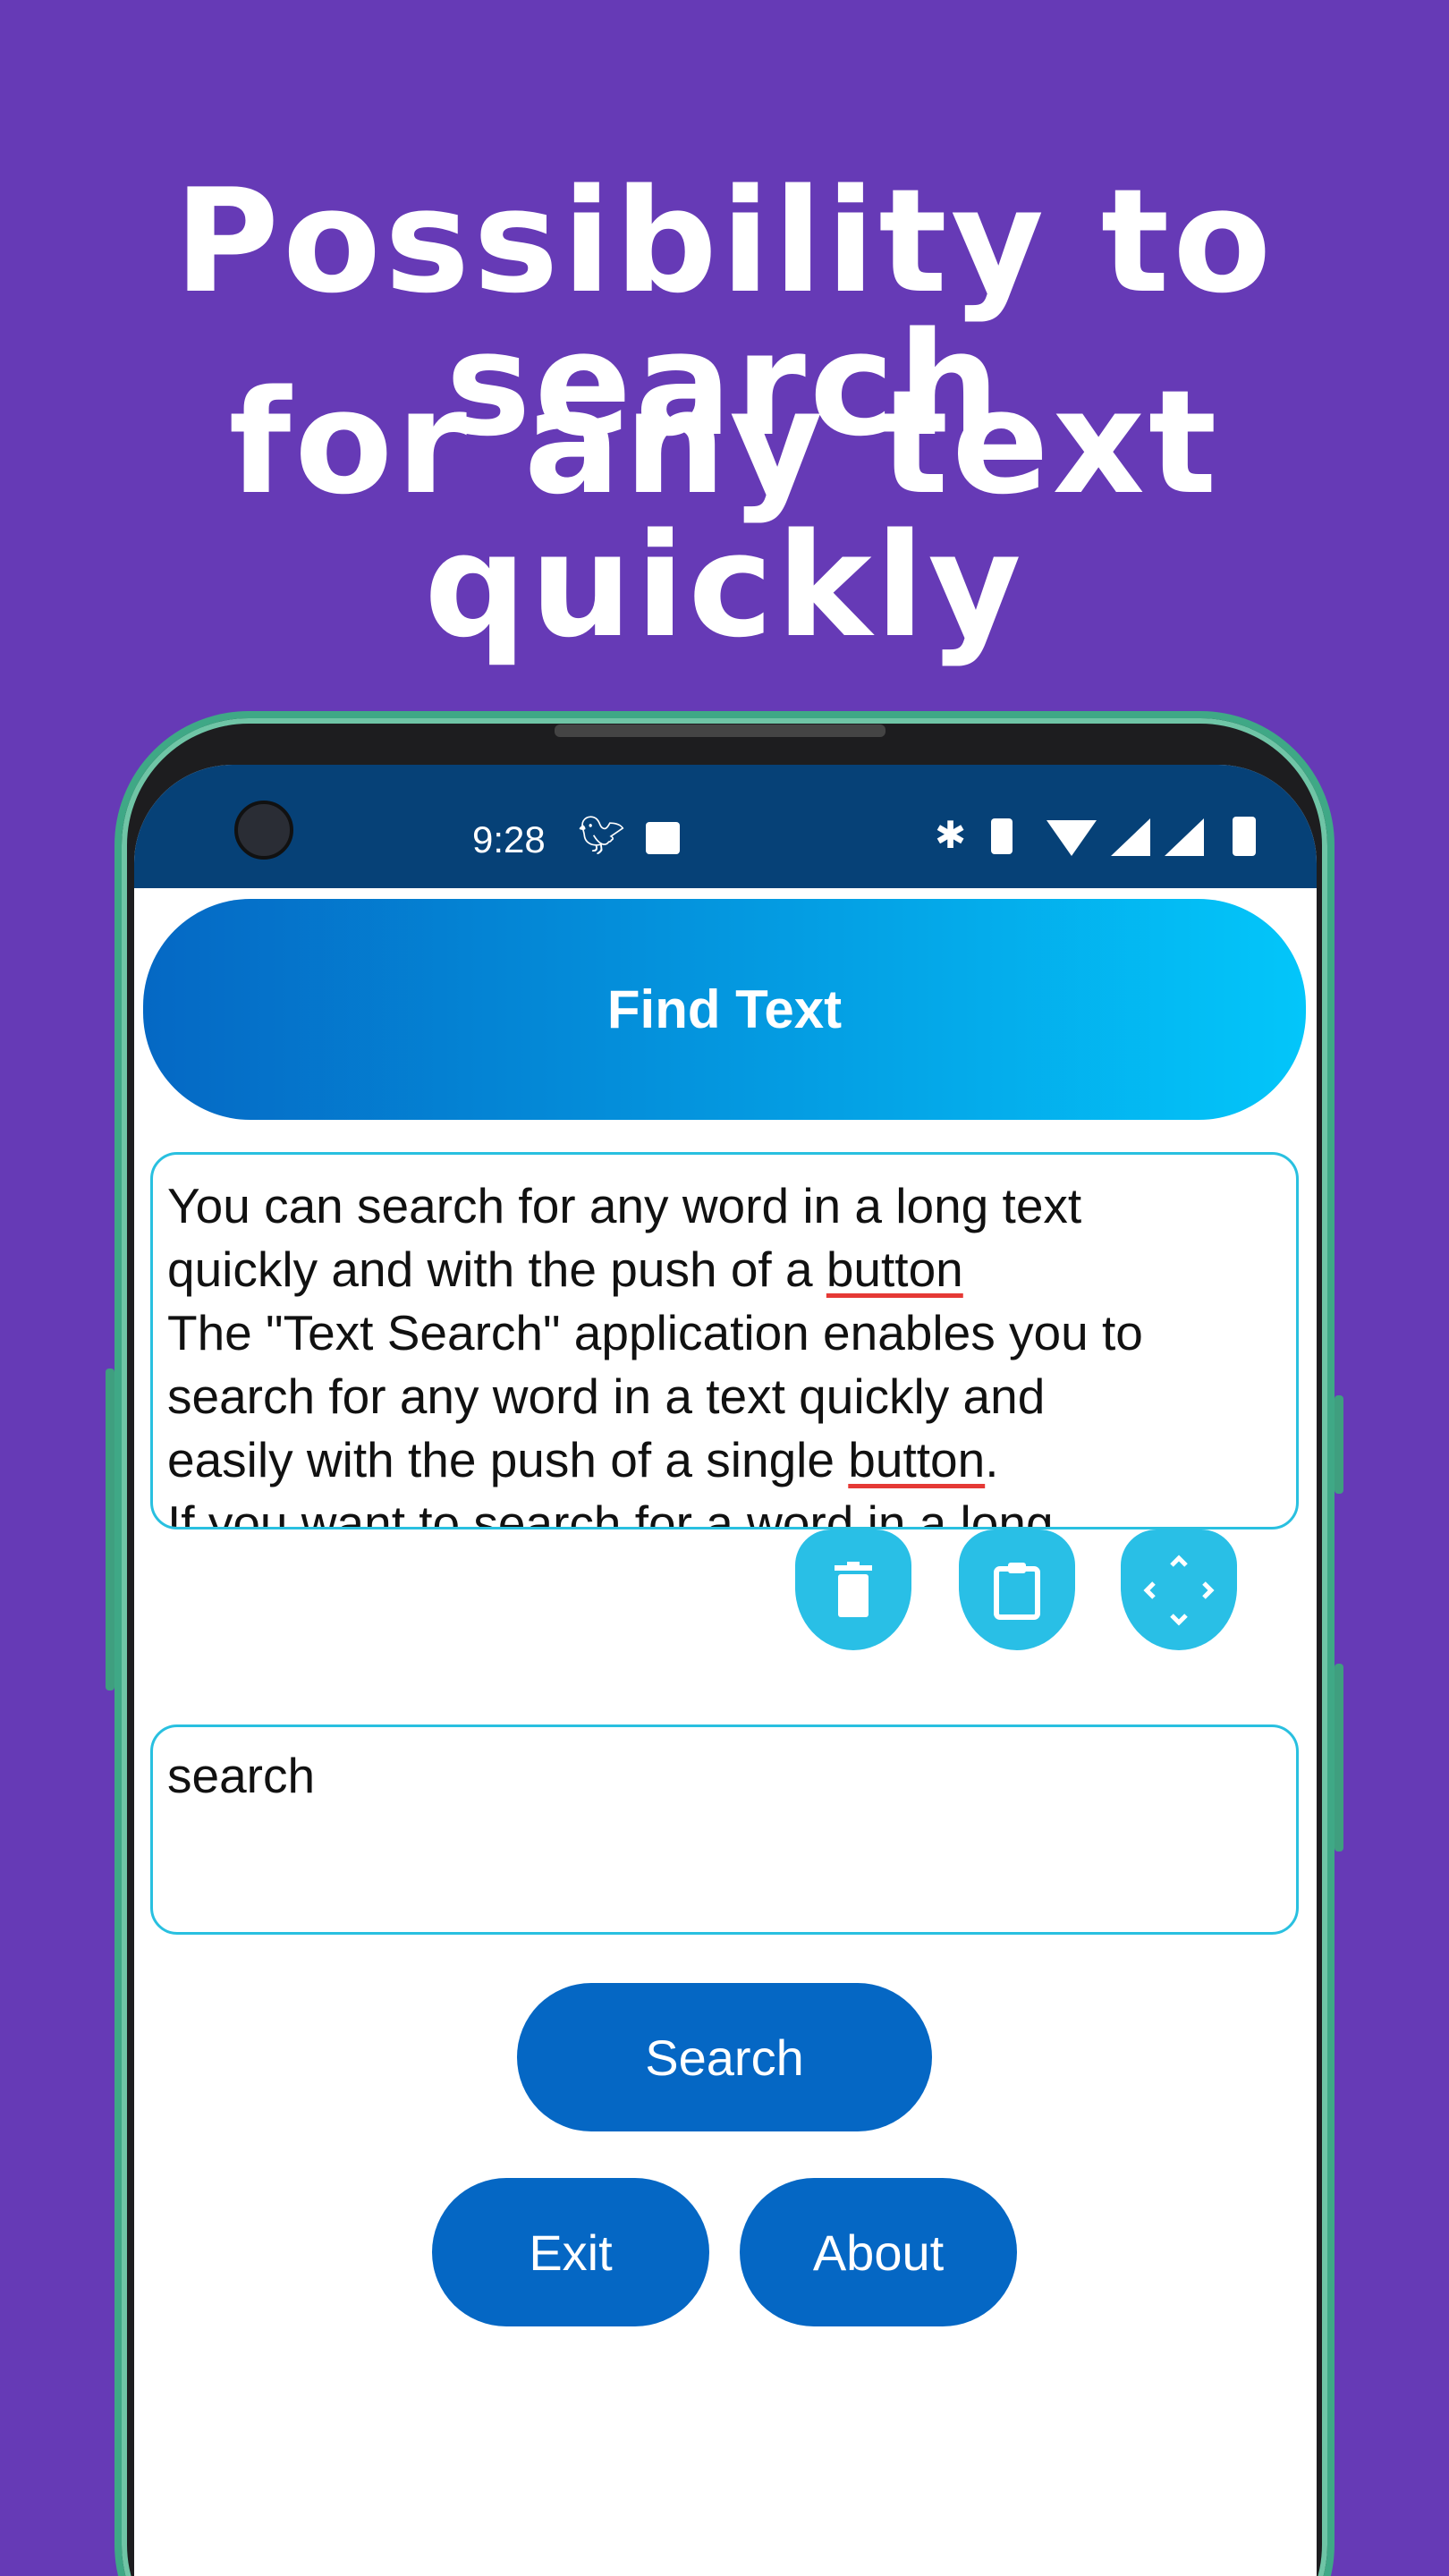  I want to click on signal-icon, so click(1130, 837).